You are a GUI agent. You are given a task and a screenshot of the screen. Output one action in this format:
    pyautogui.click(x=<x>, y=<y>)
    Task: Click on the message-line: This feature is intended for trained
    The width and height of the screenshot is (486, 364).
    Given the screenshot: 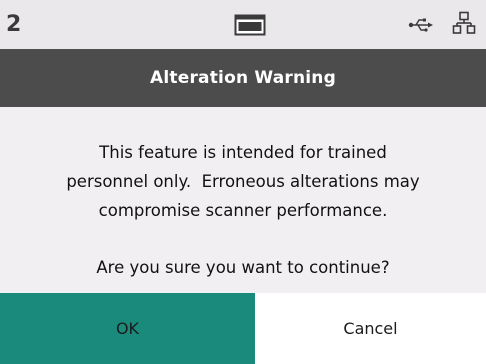 What is the action you would take?
    pyautogui.click(x=243, y=152)
    